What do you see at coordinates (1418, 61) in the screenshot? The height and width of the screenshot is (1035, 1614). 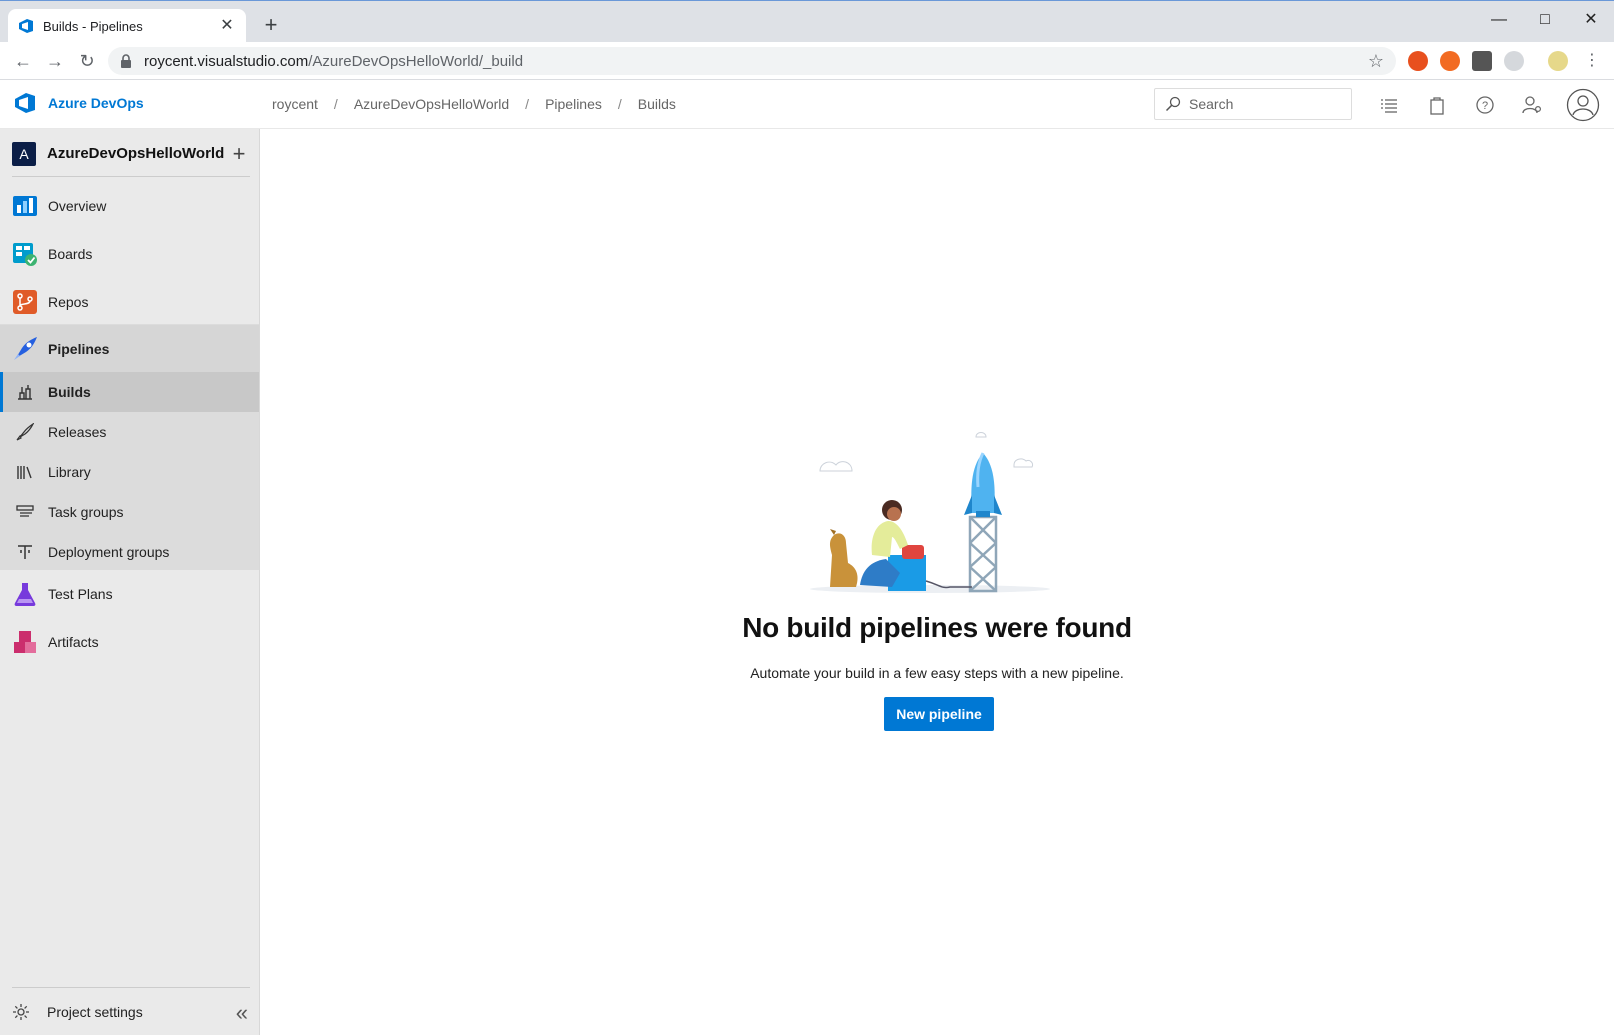 I see `extension-1-icon` at bounding box center [1418, 61].